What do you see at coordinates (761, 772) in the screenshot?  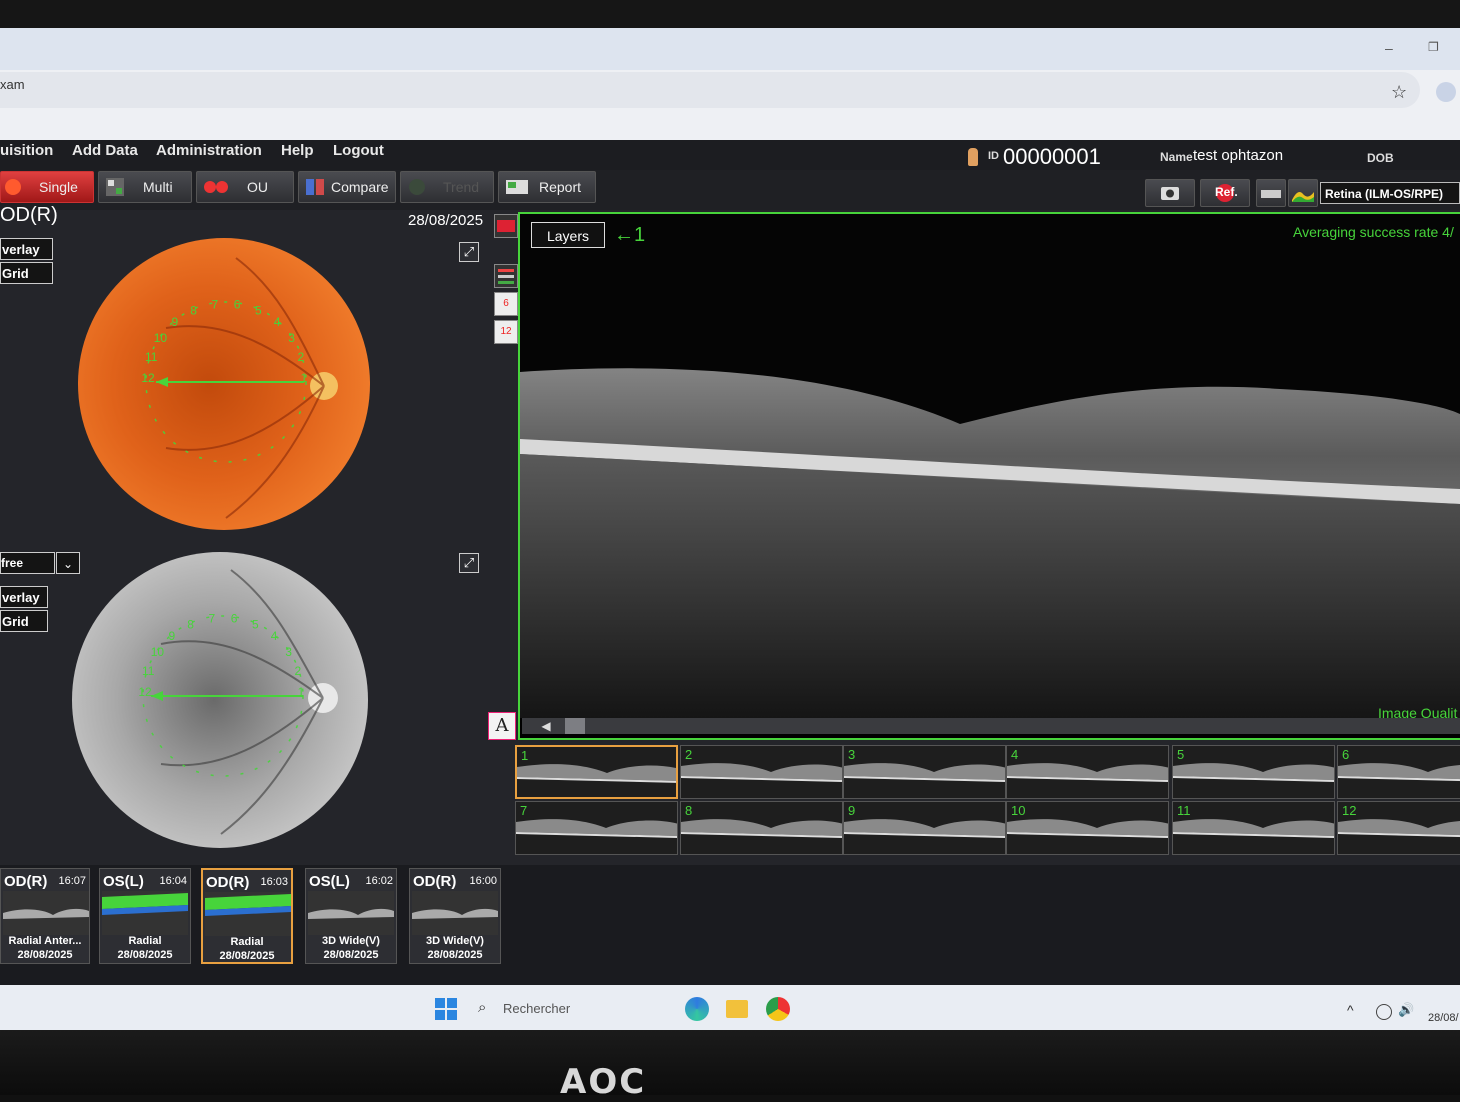 I see `radial-scan-thumbnail: 2` at bounding box center [761, 772].